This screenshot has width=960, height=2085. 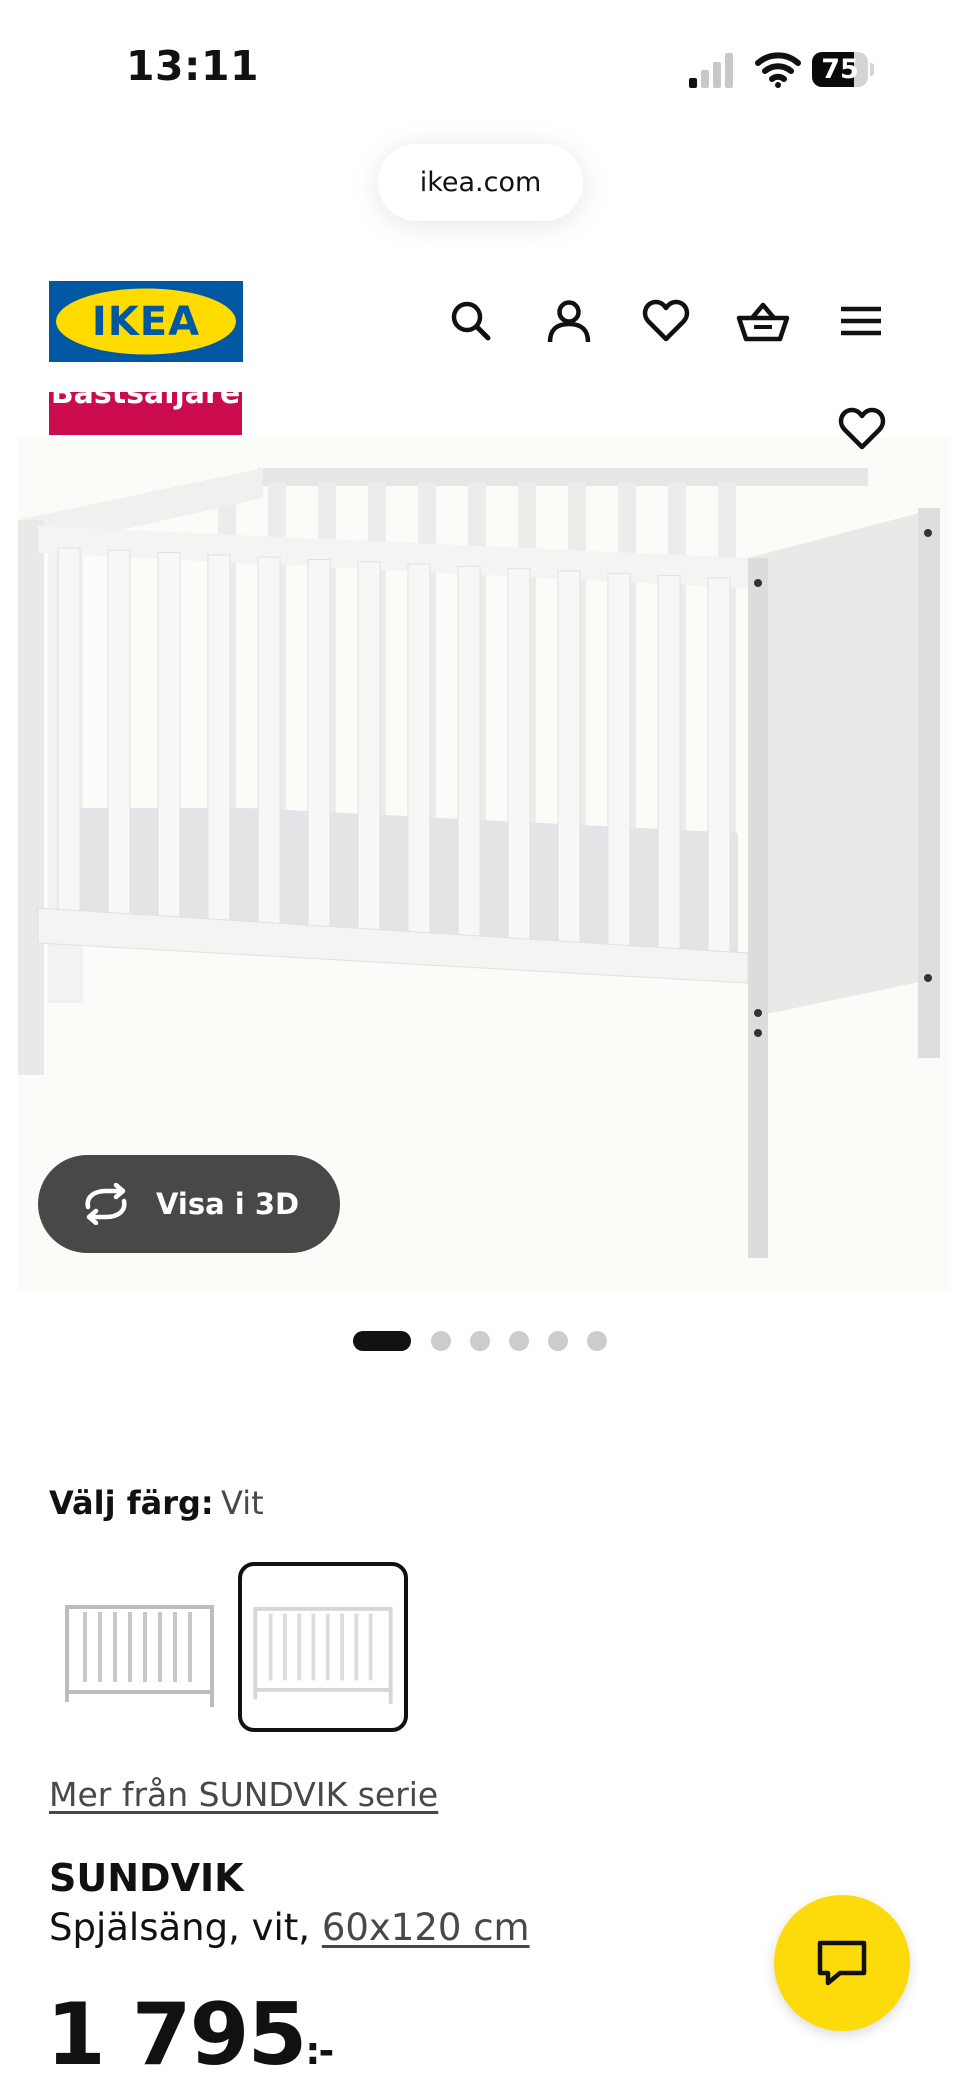 I want to click on view-in-3d-button: Visa i 3D, so click(x=189, y=1204).